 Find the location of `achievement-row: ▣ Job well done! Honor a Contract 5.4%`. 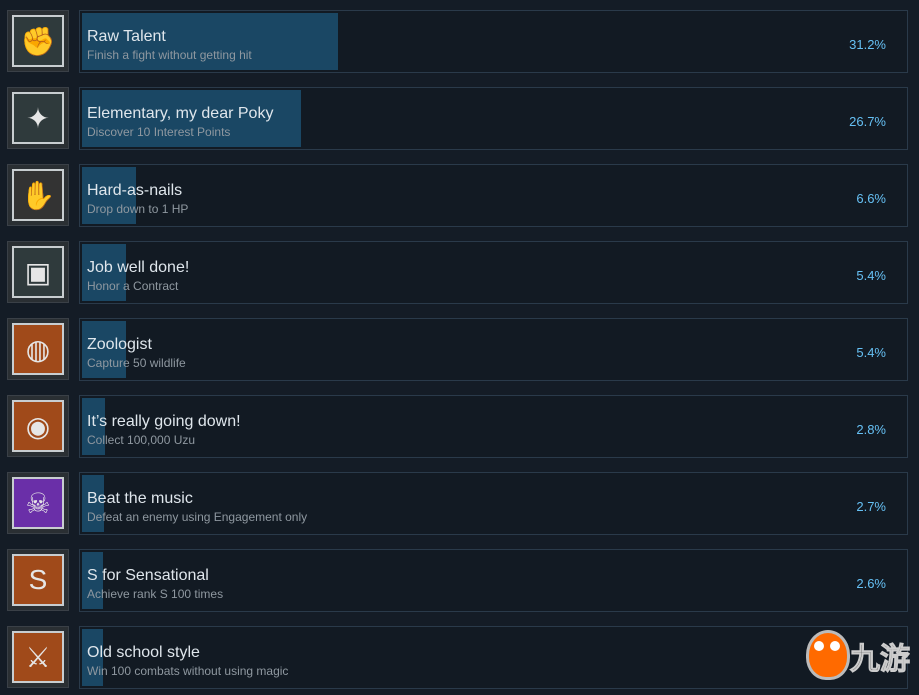

achievement-row: ▣ Job well done! Honor a Contract 5.4% is located at coordinates (459, 273).